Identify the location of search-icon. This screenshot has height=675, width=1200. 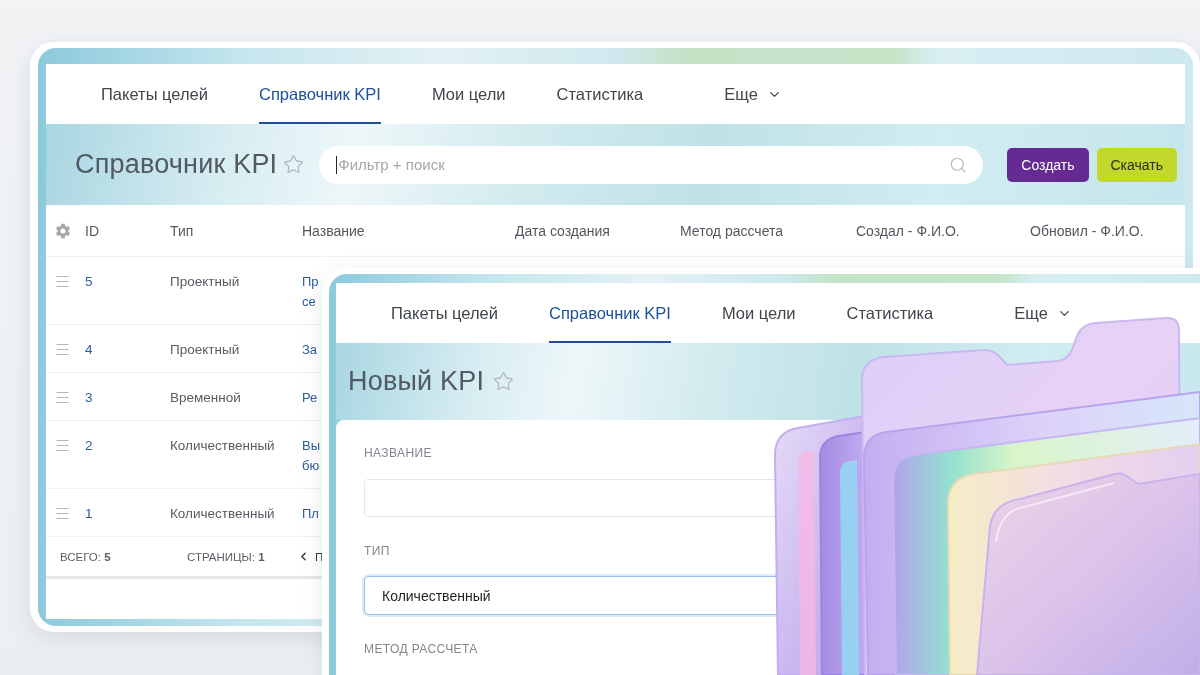
(958, 164).